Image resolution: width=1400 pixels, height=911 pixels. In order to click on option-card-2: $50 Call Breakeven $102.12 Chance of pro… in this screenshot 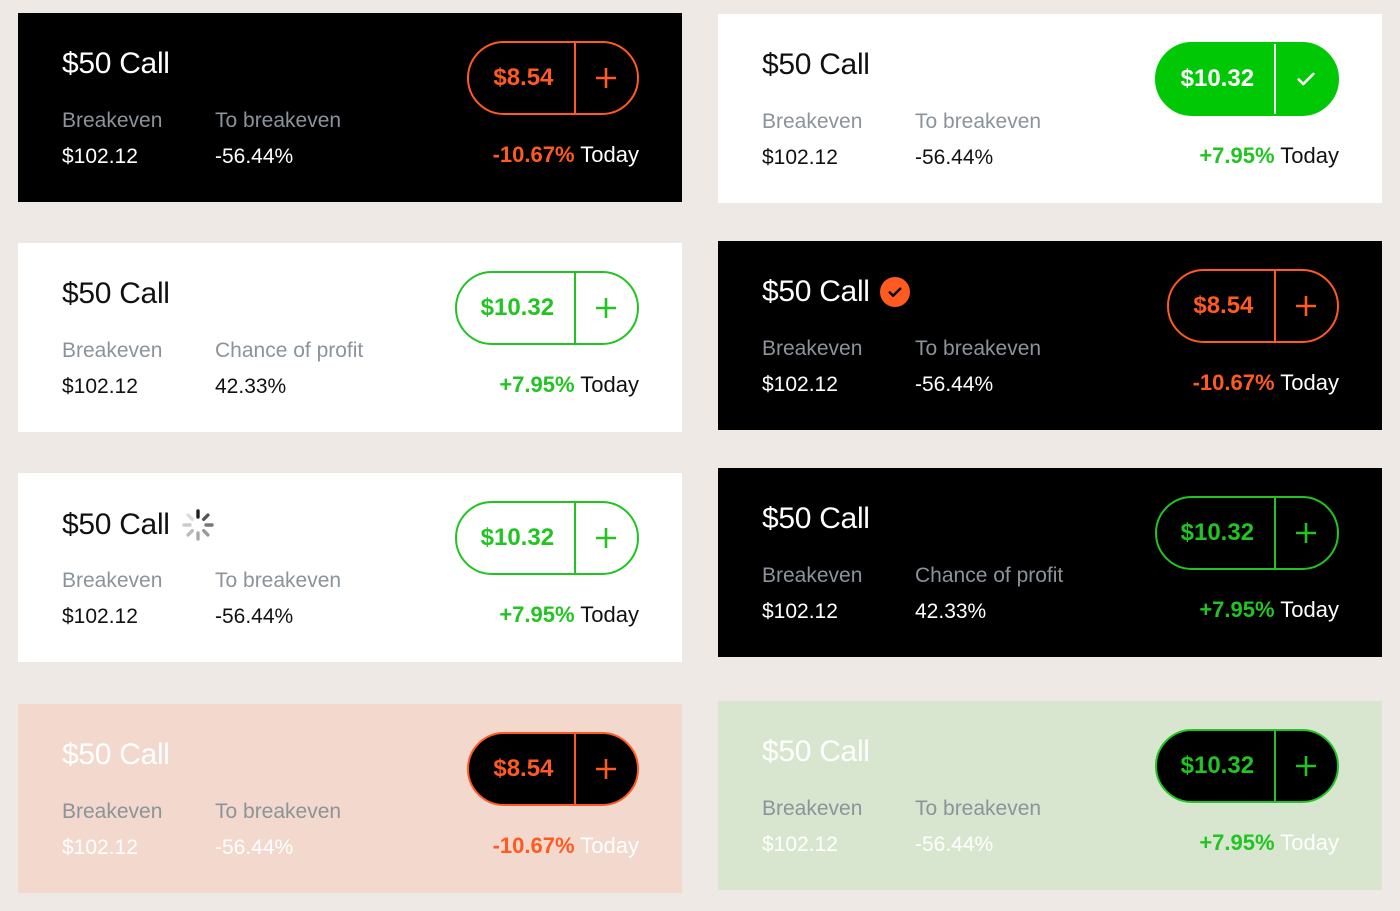, I will do `click(350, 337)`.